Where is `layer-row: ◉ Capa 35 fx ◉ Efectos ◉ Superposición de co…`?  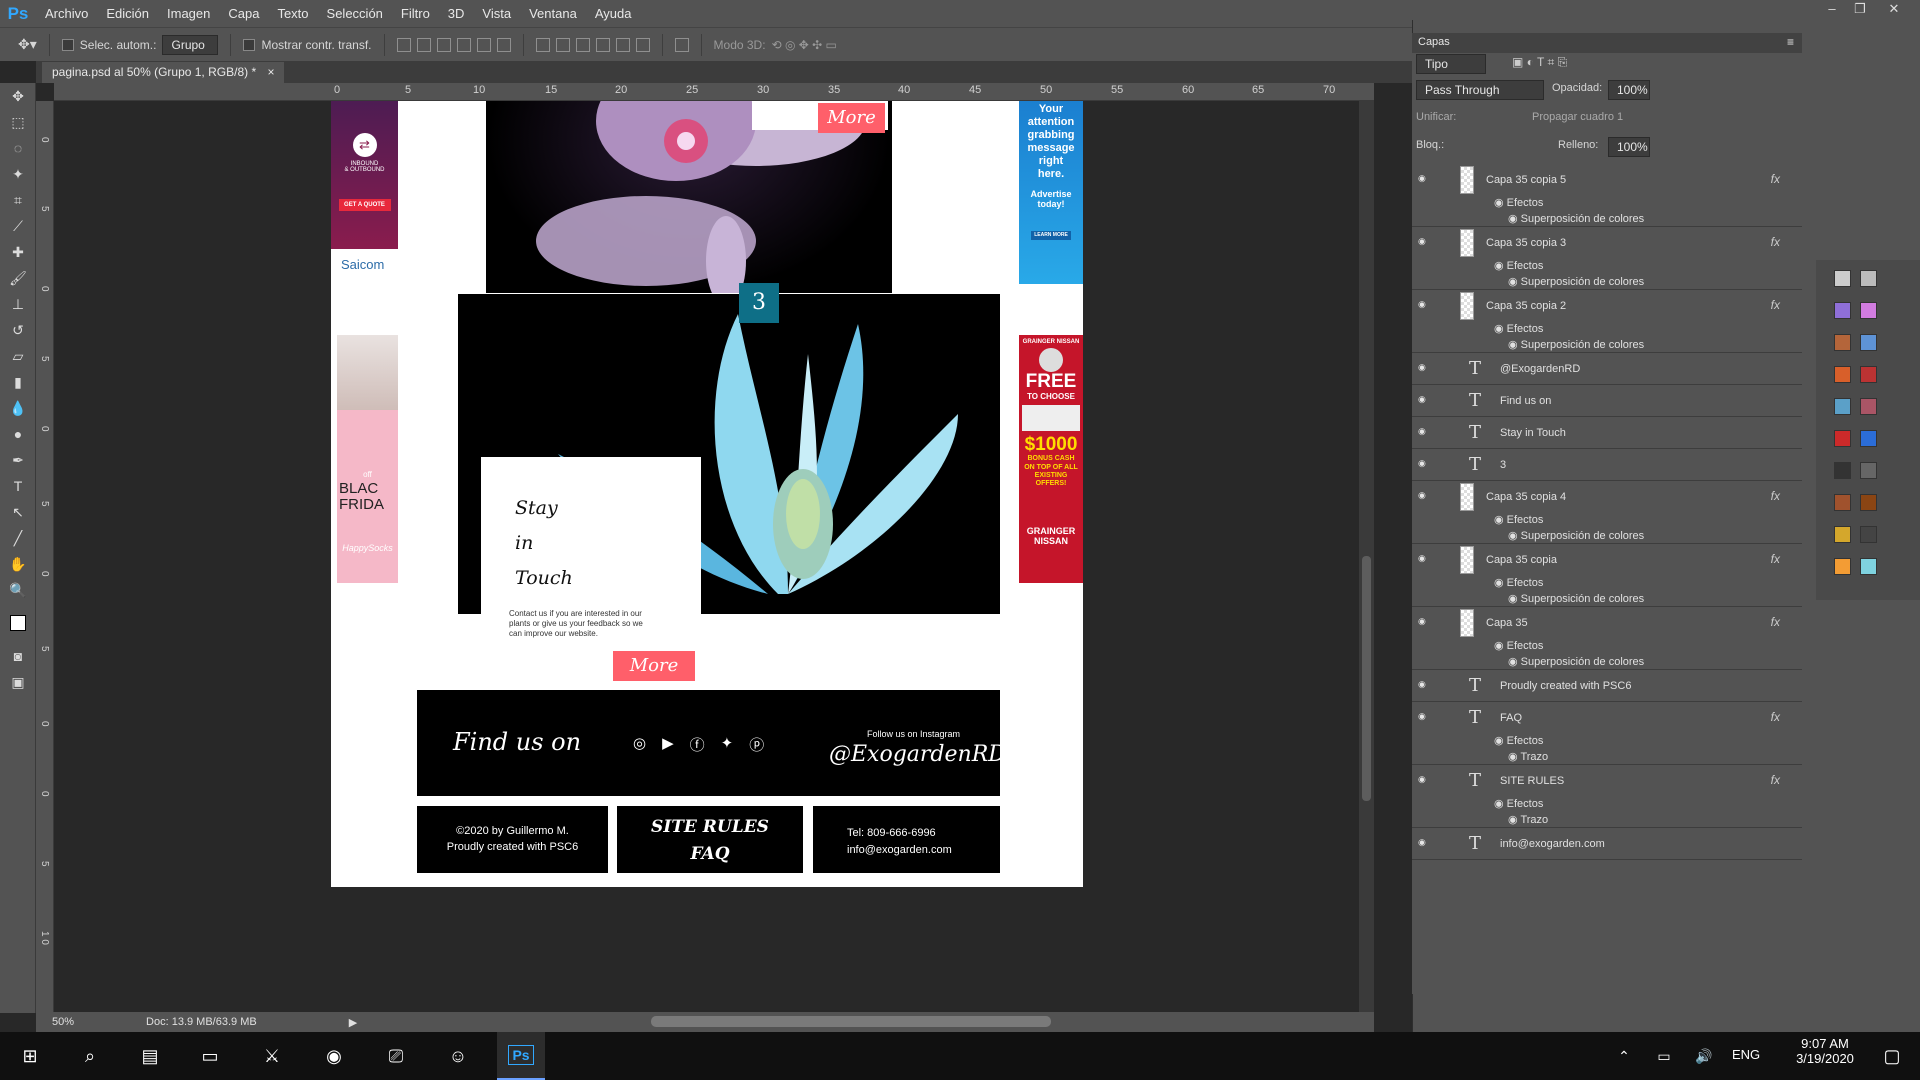
layer-row: ◉ Capa 35 fx ◉ Efectos ◉ Superposición de co… is located at coordinates (1607, 638).